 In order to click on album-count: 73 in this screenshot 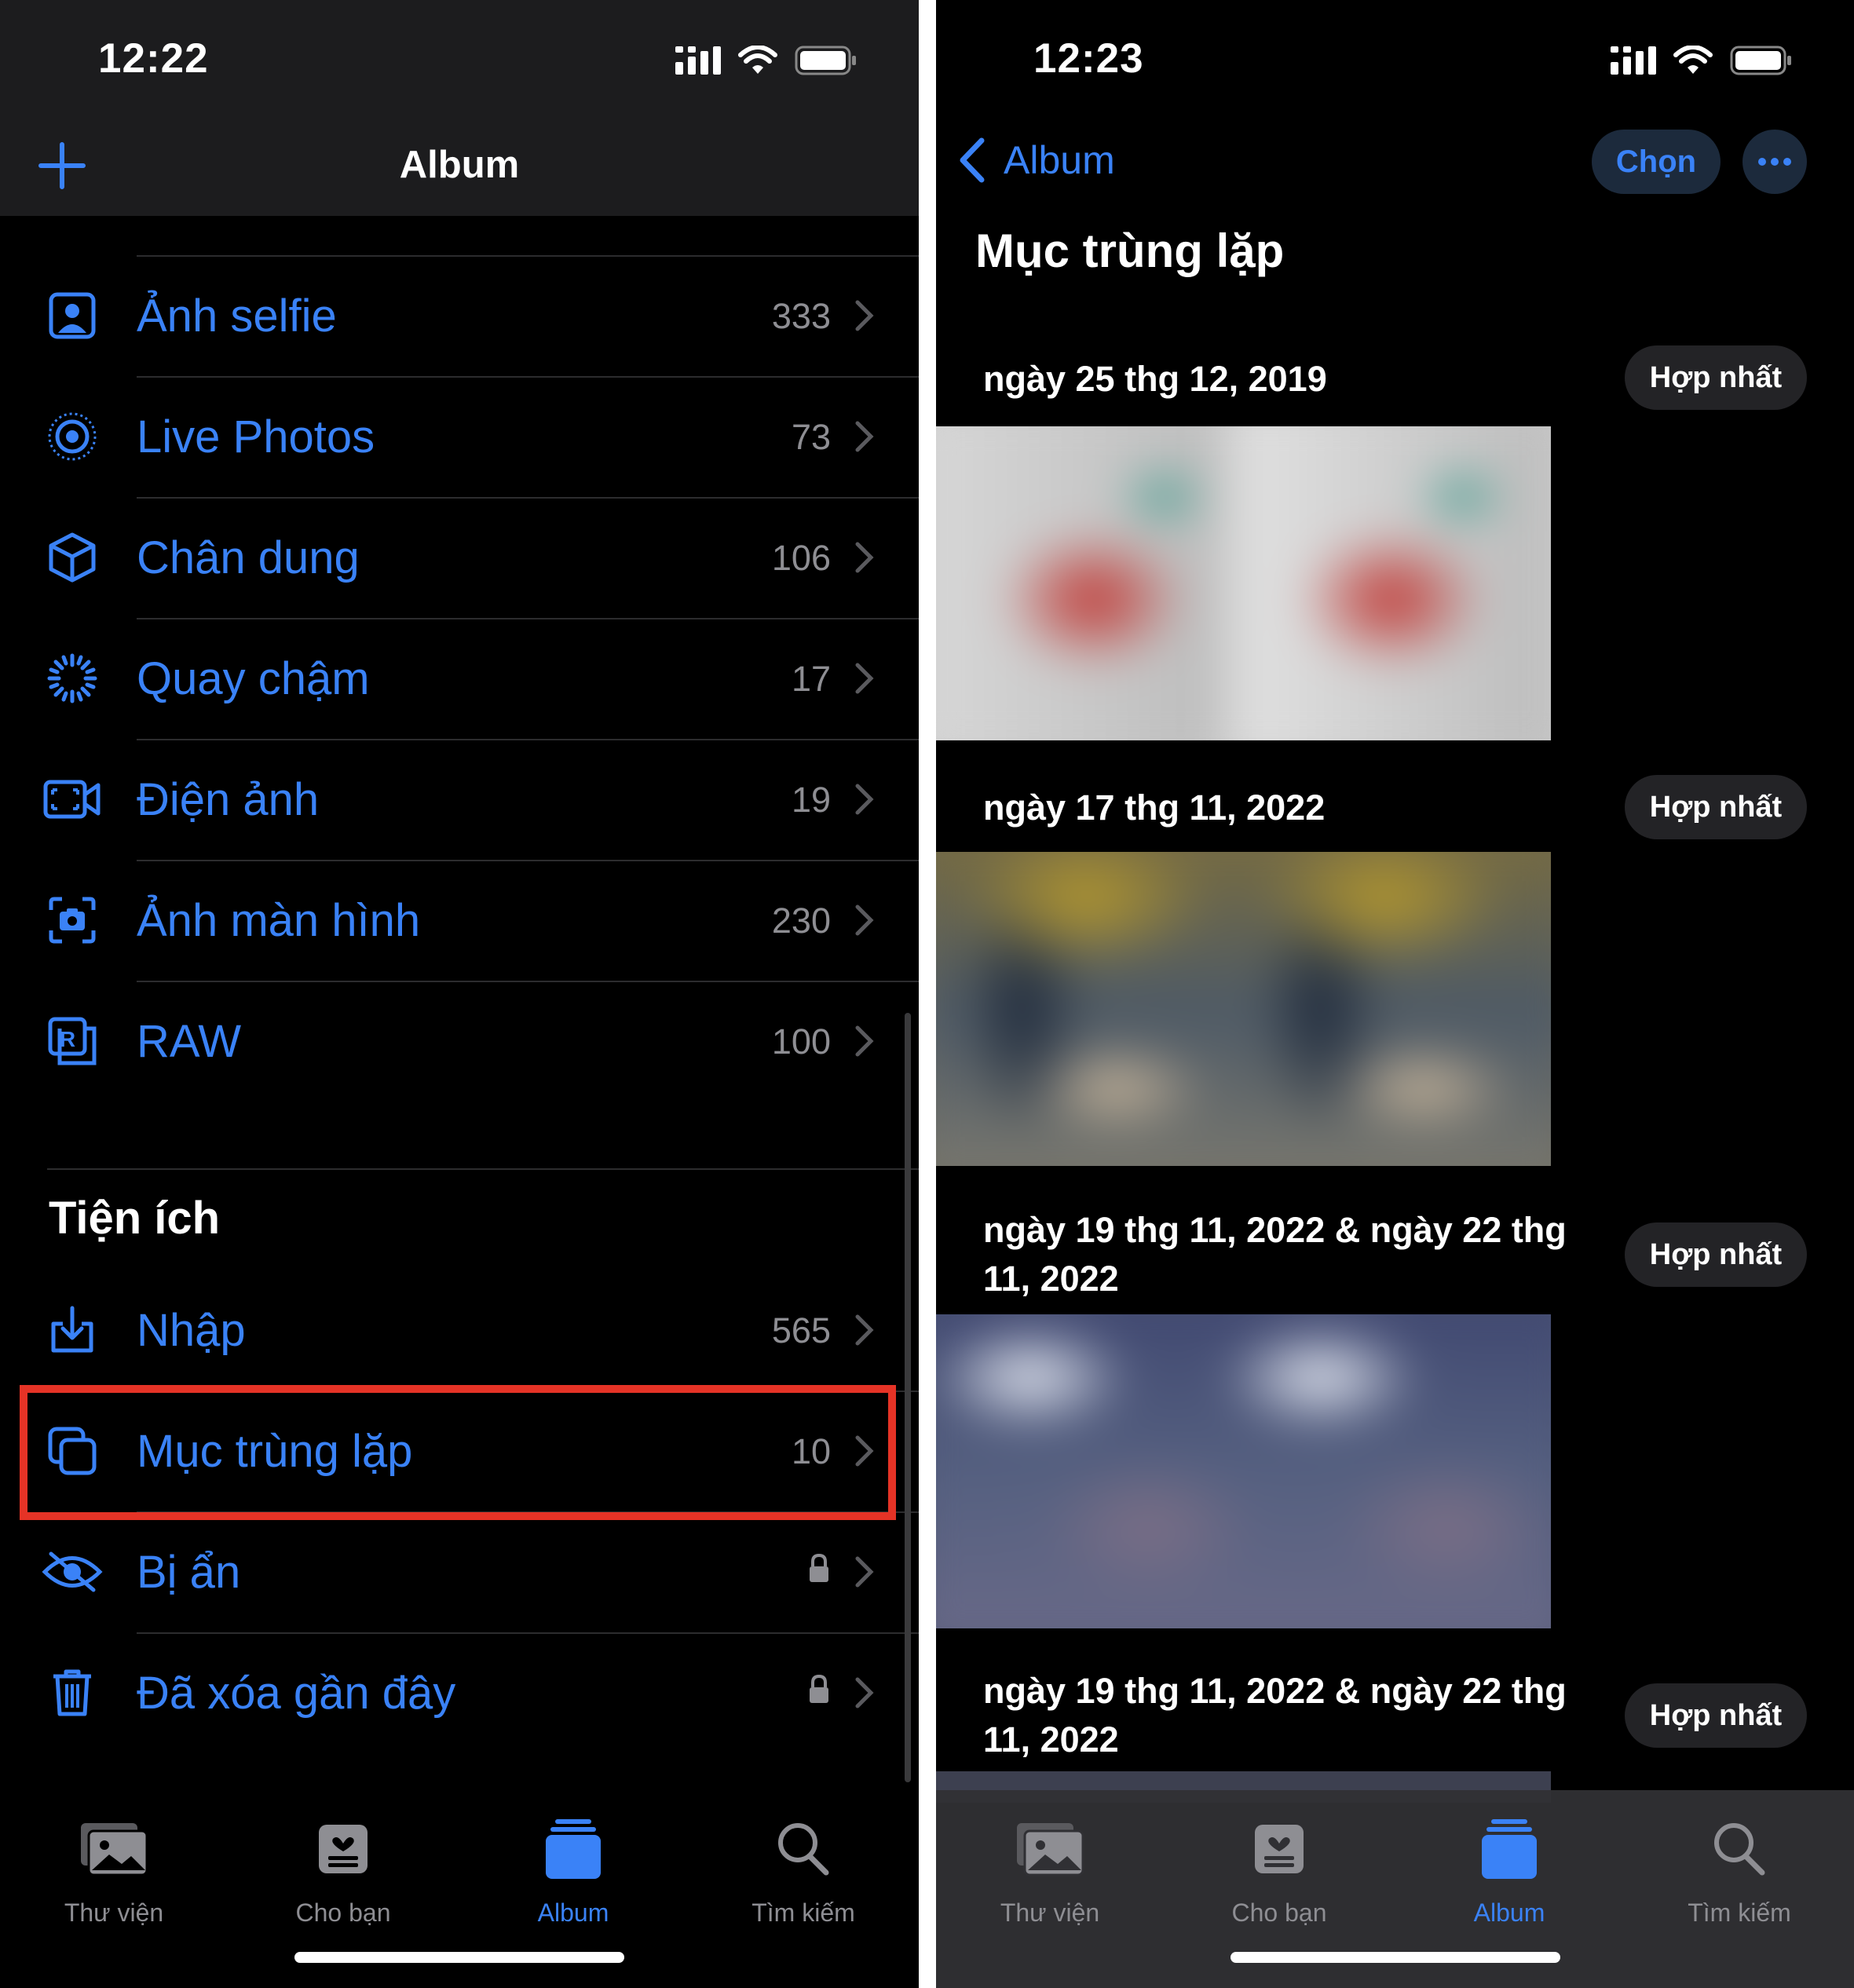, I will do `click(811, 437)`.